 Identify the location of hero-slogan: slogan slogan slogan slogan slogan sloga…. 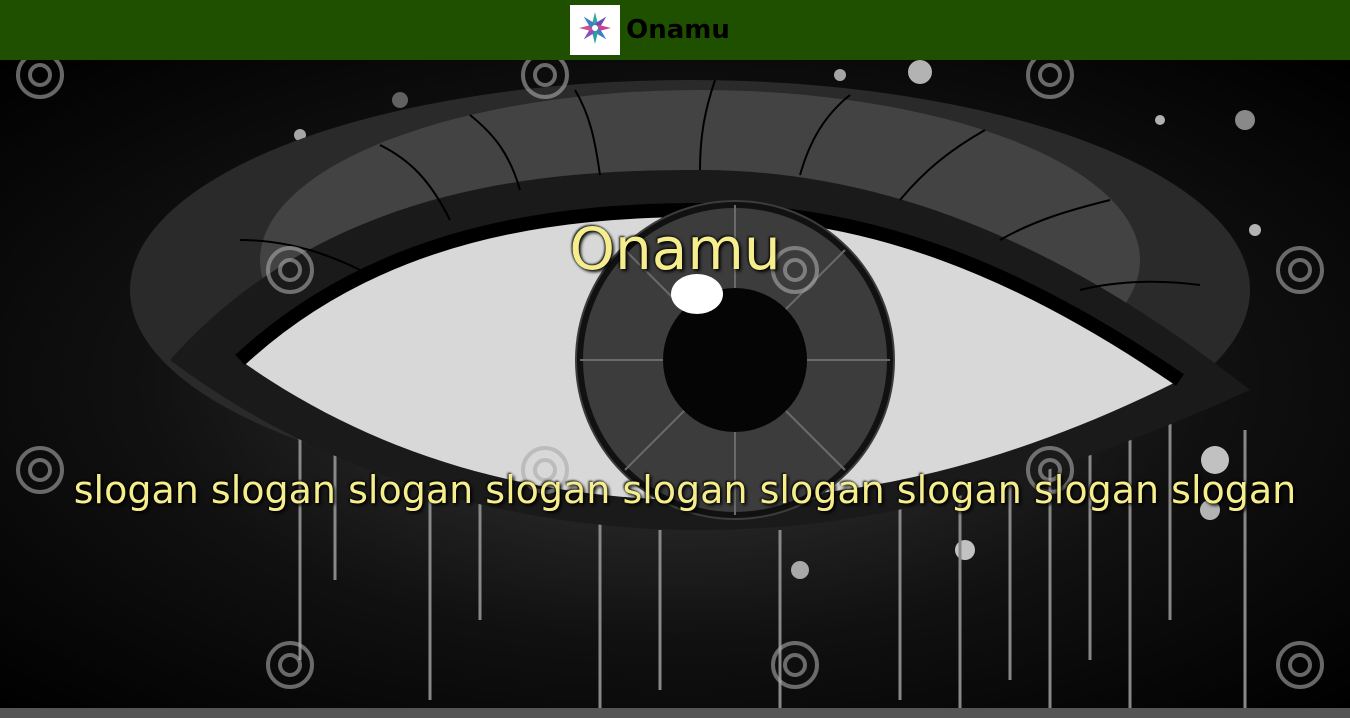
(685, 490).